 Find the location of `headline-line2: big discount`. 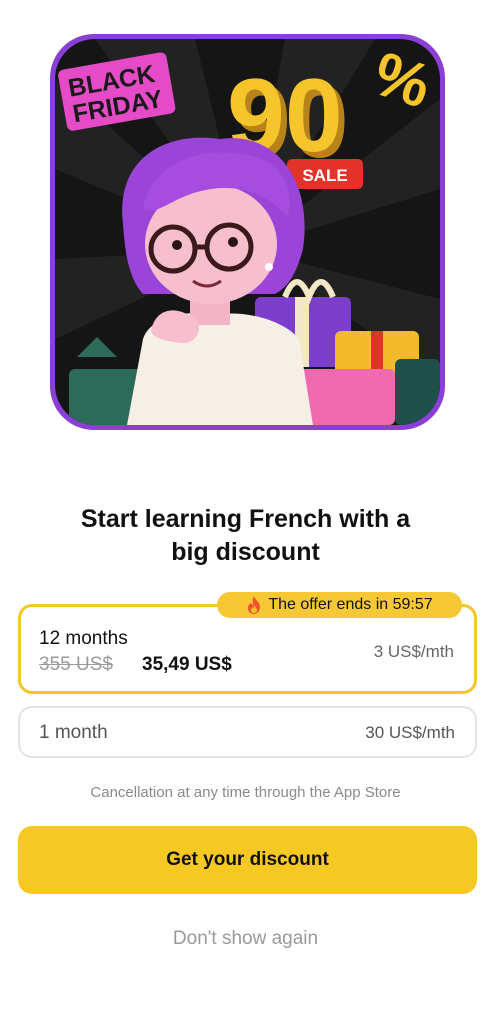

headline-line2: big discount is located at coordinates (245, 552).